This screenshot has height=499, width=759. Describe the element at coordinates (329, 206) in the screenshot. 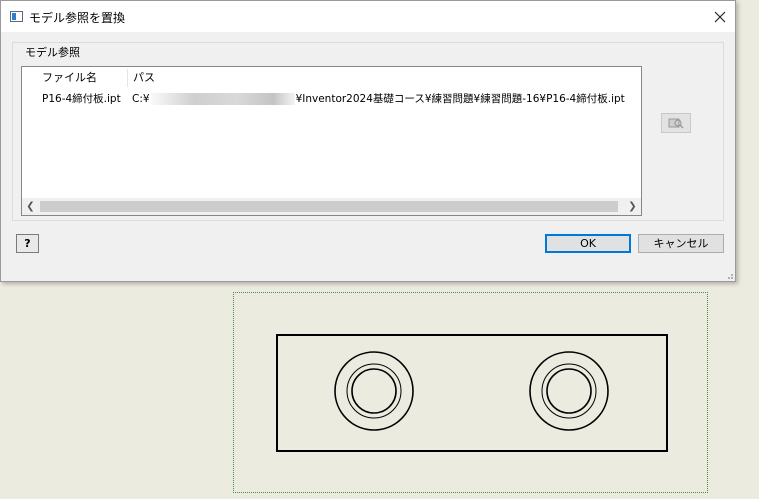

I see `scrollbar-thumb` at that location.